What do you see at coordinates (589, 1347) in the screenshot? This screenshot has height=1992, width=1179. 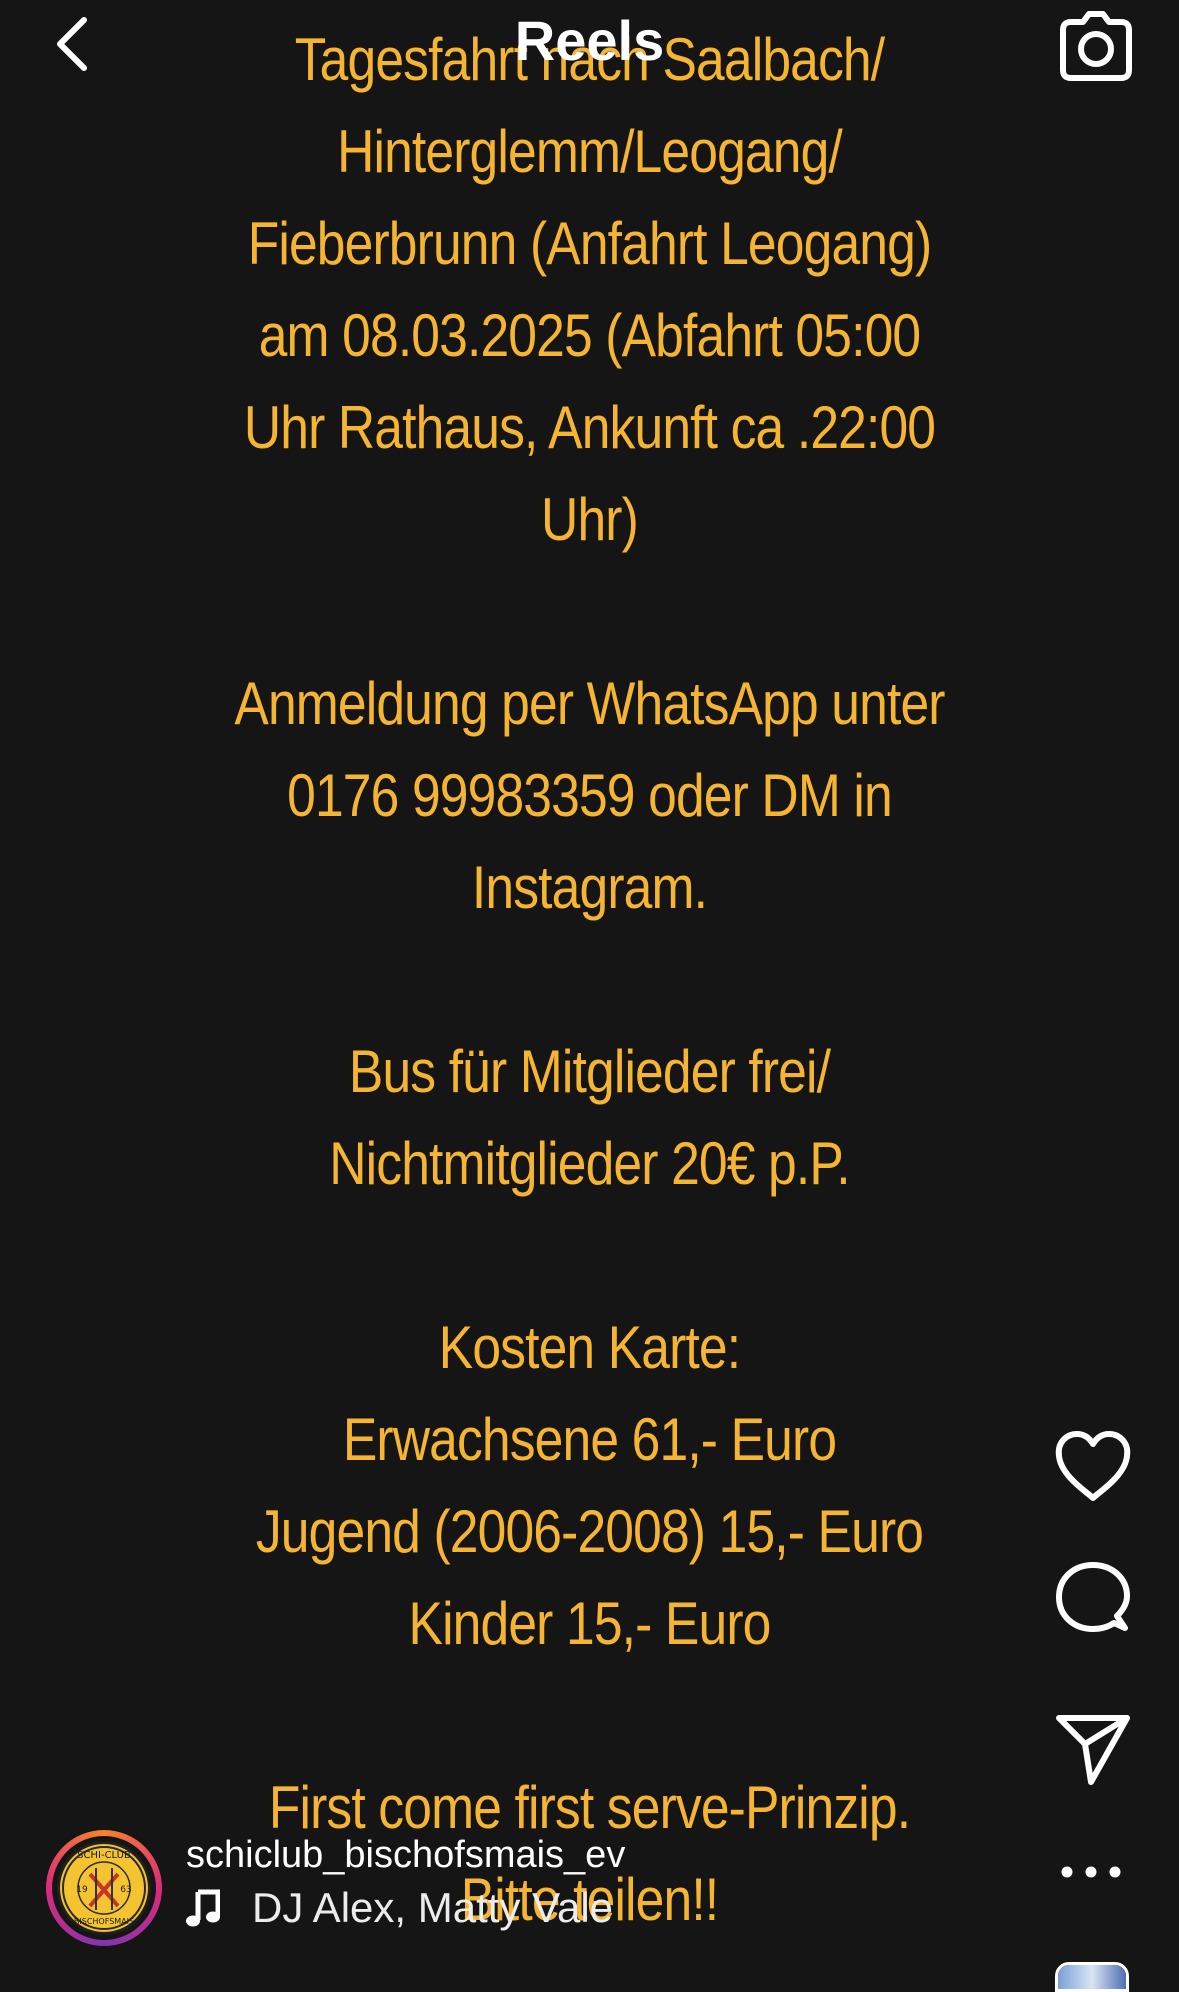 I see `caption-line: Kosten Karte:` at bounding box center [589, 1347].